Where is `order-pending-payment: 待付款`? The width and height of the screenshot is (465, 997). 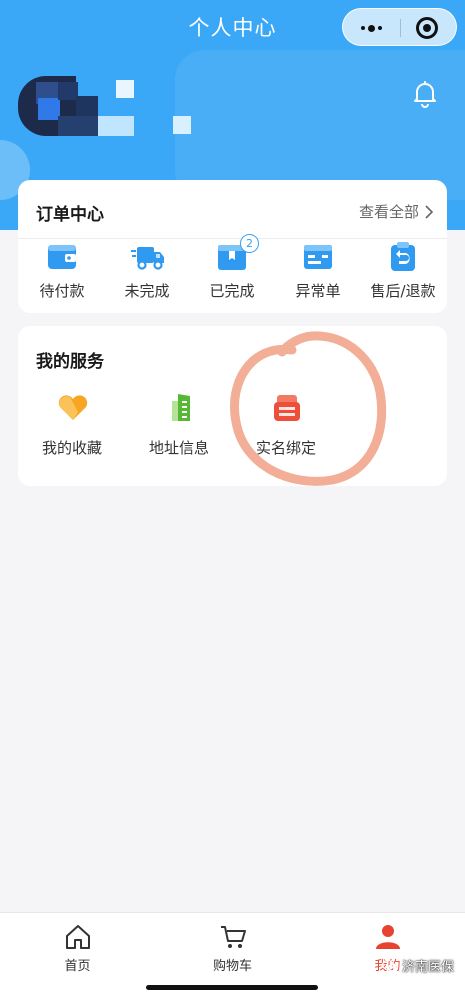 order-pending-payment: 待付款 is located at coordinates (62, 273).